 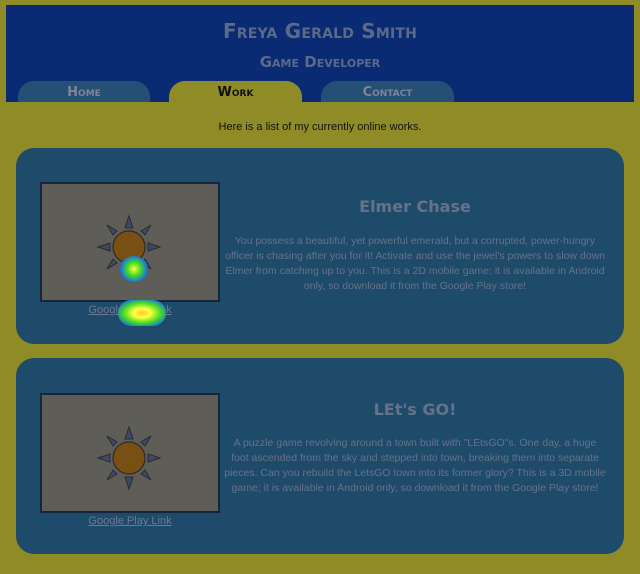 I want to click on tab-home: Home, so click(x=84, y=91).